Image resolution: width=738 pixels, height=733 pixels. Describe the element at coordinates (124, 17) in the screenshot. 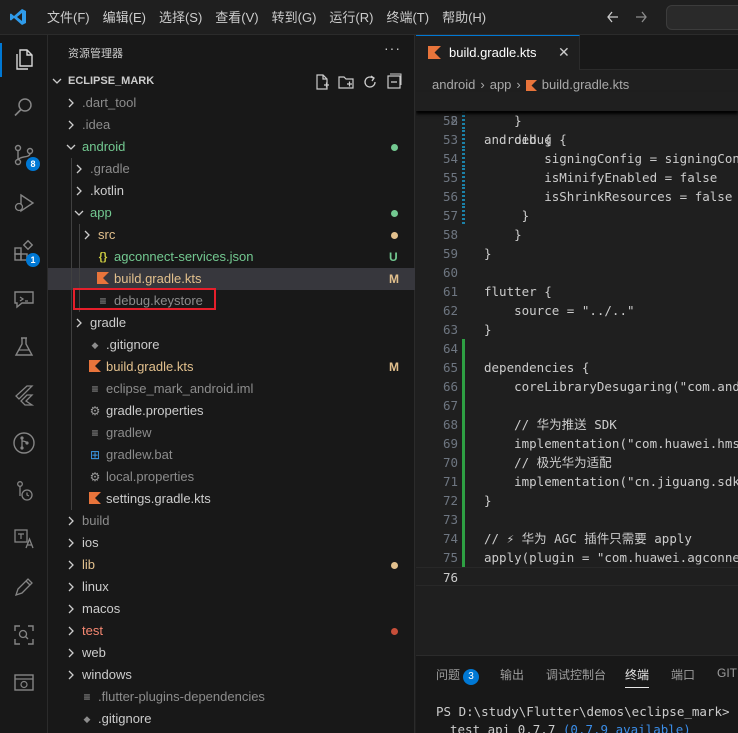

I see `menu-edit: 编辑(E)` at that location.